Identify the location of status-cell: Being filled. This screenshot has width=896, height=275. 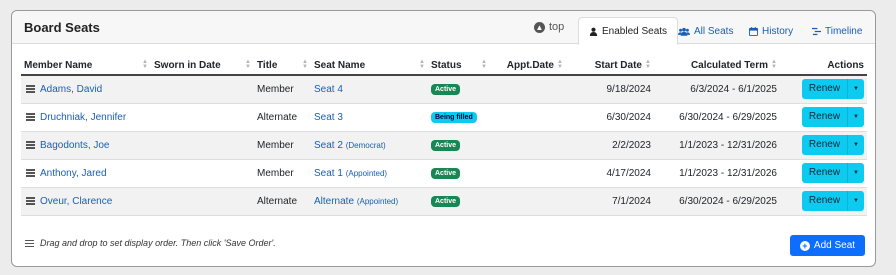
(459, 117).